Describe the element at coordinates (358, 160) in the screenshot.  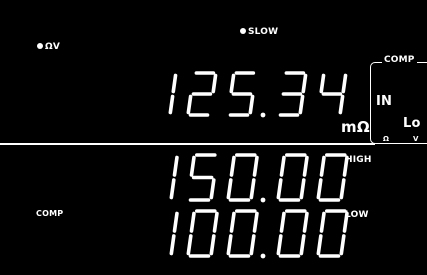
I see `high-label: HIGH` at that location.